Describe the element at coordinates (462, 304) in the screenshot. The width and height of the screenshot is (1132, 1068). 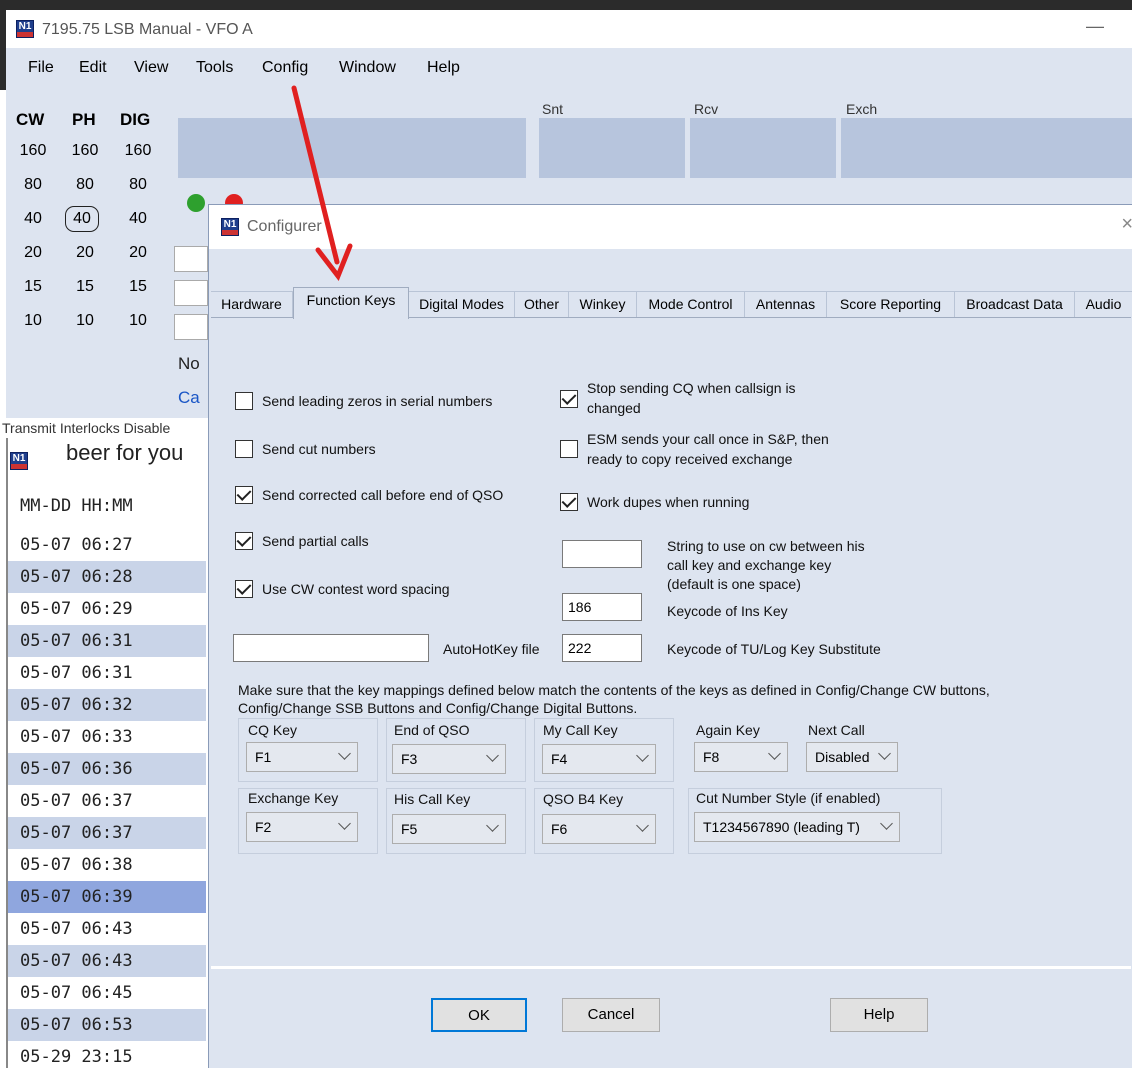
I see `tab-digital-modes: Digital Modes` at that location.